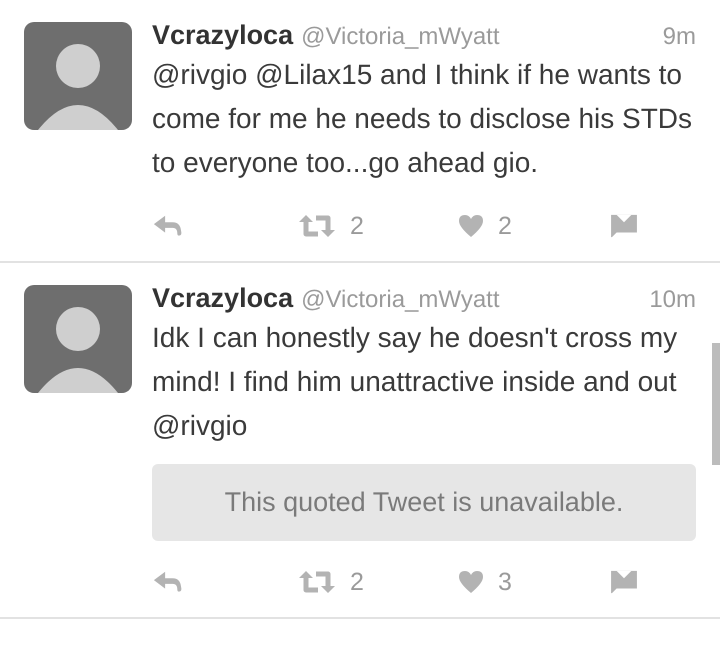 This screenshot has width=720, height=667. What do you see at coordinates (415, 382) in the screenshot?
I see `tweet-text: Idk I can honestly say he doesn't cross my mind! I find him unattractive inside and out @rivgio` at bounding box center [415, 382].